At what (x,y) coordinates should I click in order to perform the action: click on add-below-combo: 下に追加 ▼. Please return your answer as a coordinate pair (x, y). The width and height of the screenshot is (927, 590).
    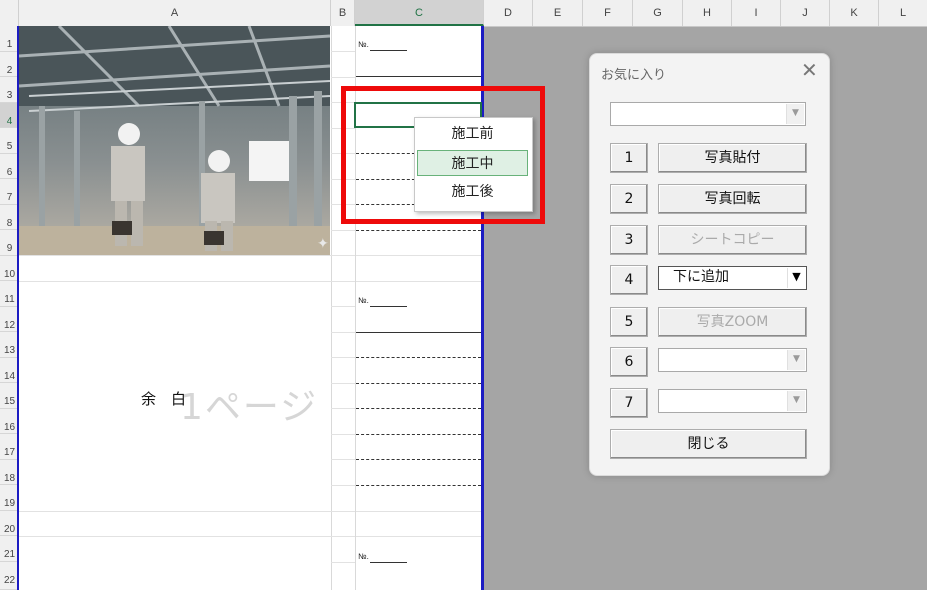
    Looking at the image, I should click on (732, 278).